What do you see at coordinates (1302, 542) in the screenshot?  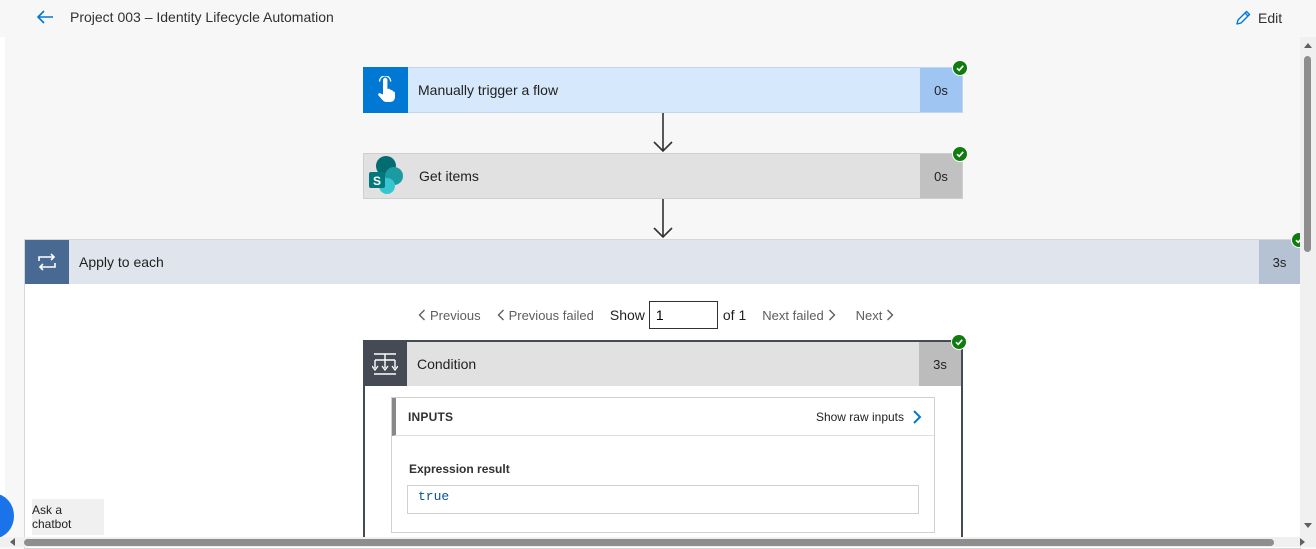 I see `scroll-right-icon` at bounding box center [1302, 542].